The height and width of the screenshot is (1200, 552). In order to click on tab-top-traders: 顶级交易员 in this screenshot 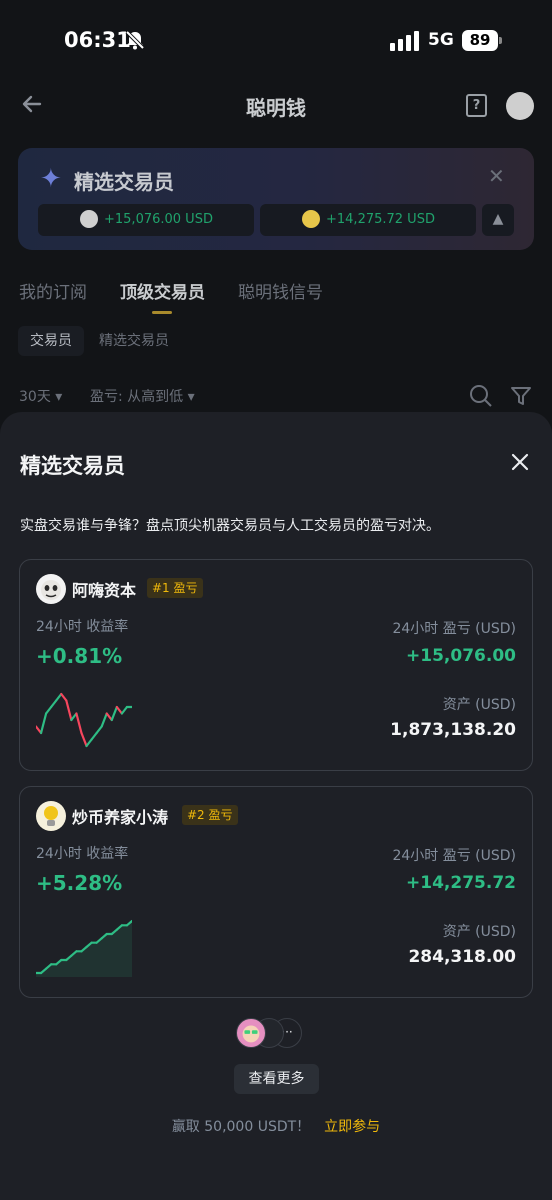, I will do `click(162, 290)`.